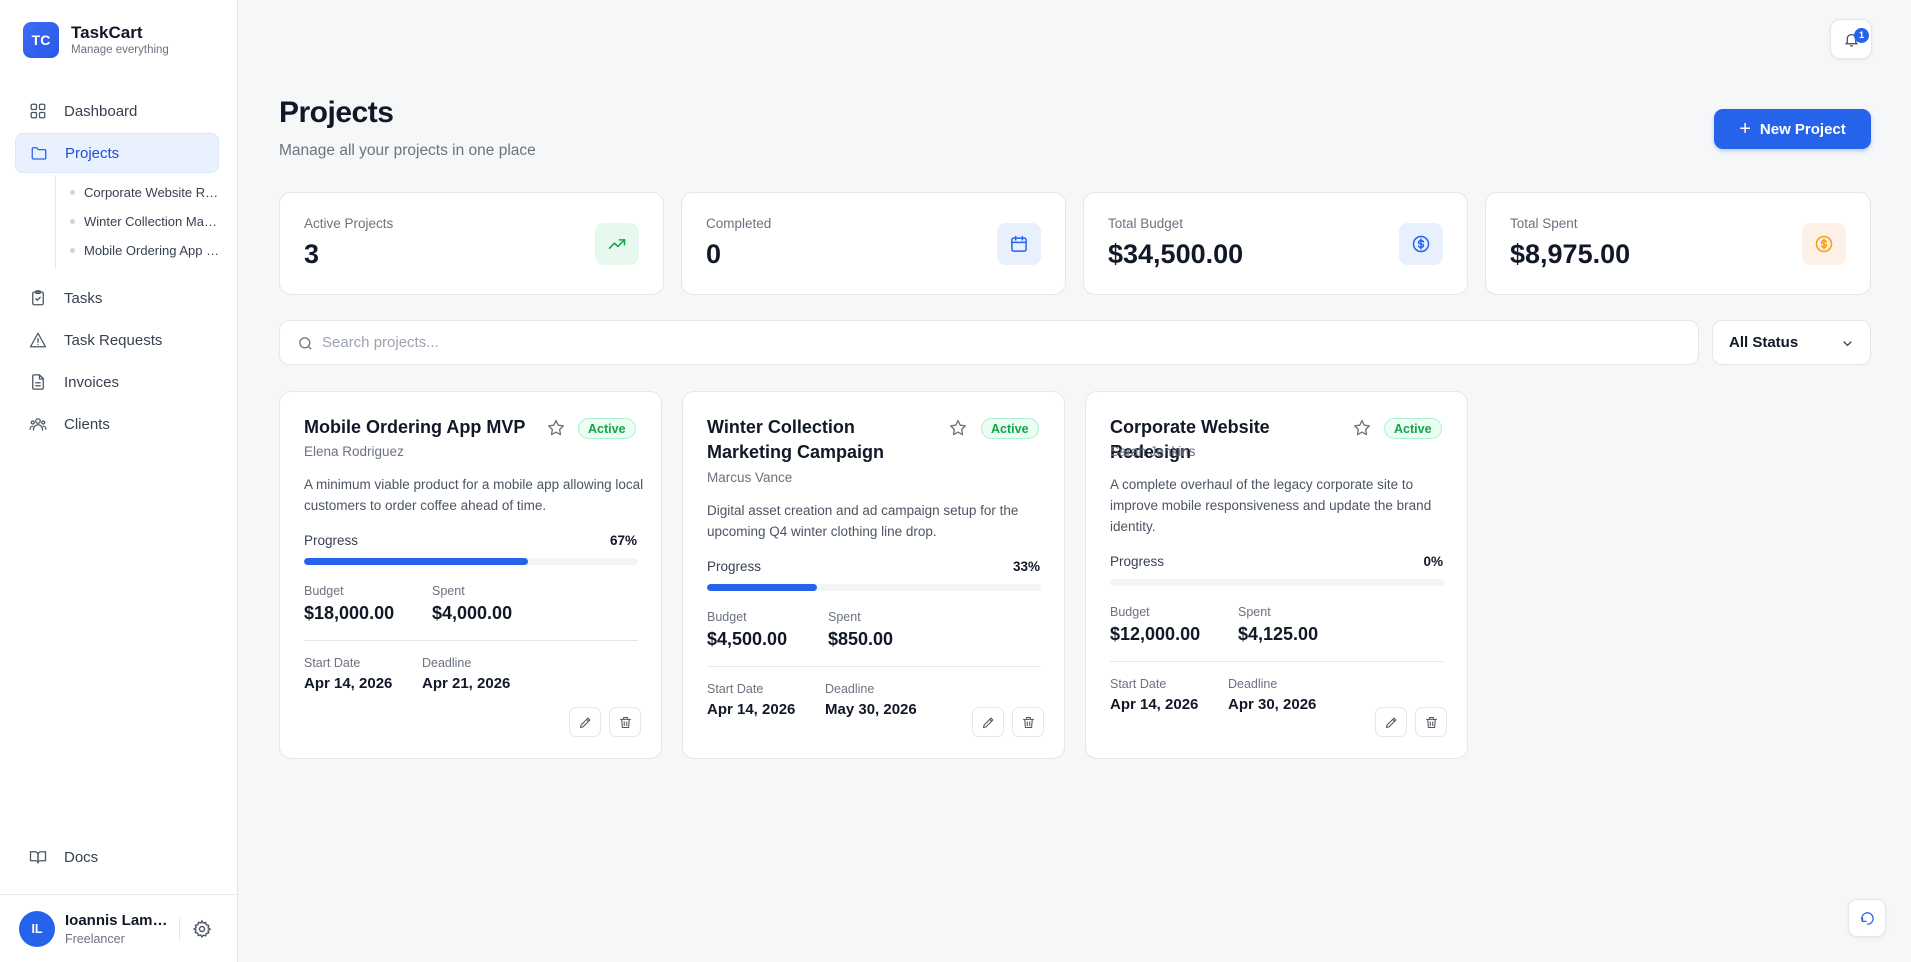 Image resolution: width=1911 pixels, height=962 pixels. Describe the element at coordinates (336, 112) in the screenshot. I see `page-title: Projects` at that location.